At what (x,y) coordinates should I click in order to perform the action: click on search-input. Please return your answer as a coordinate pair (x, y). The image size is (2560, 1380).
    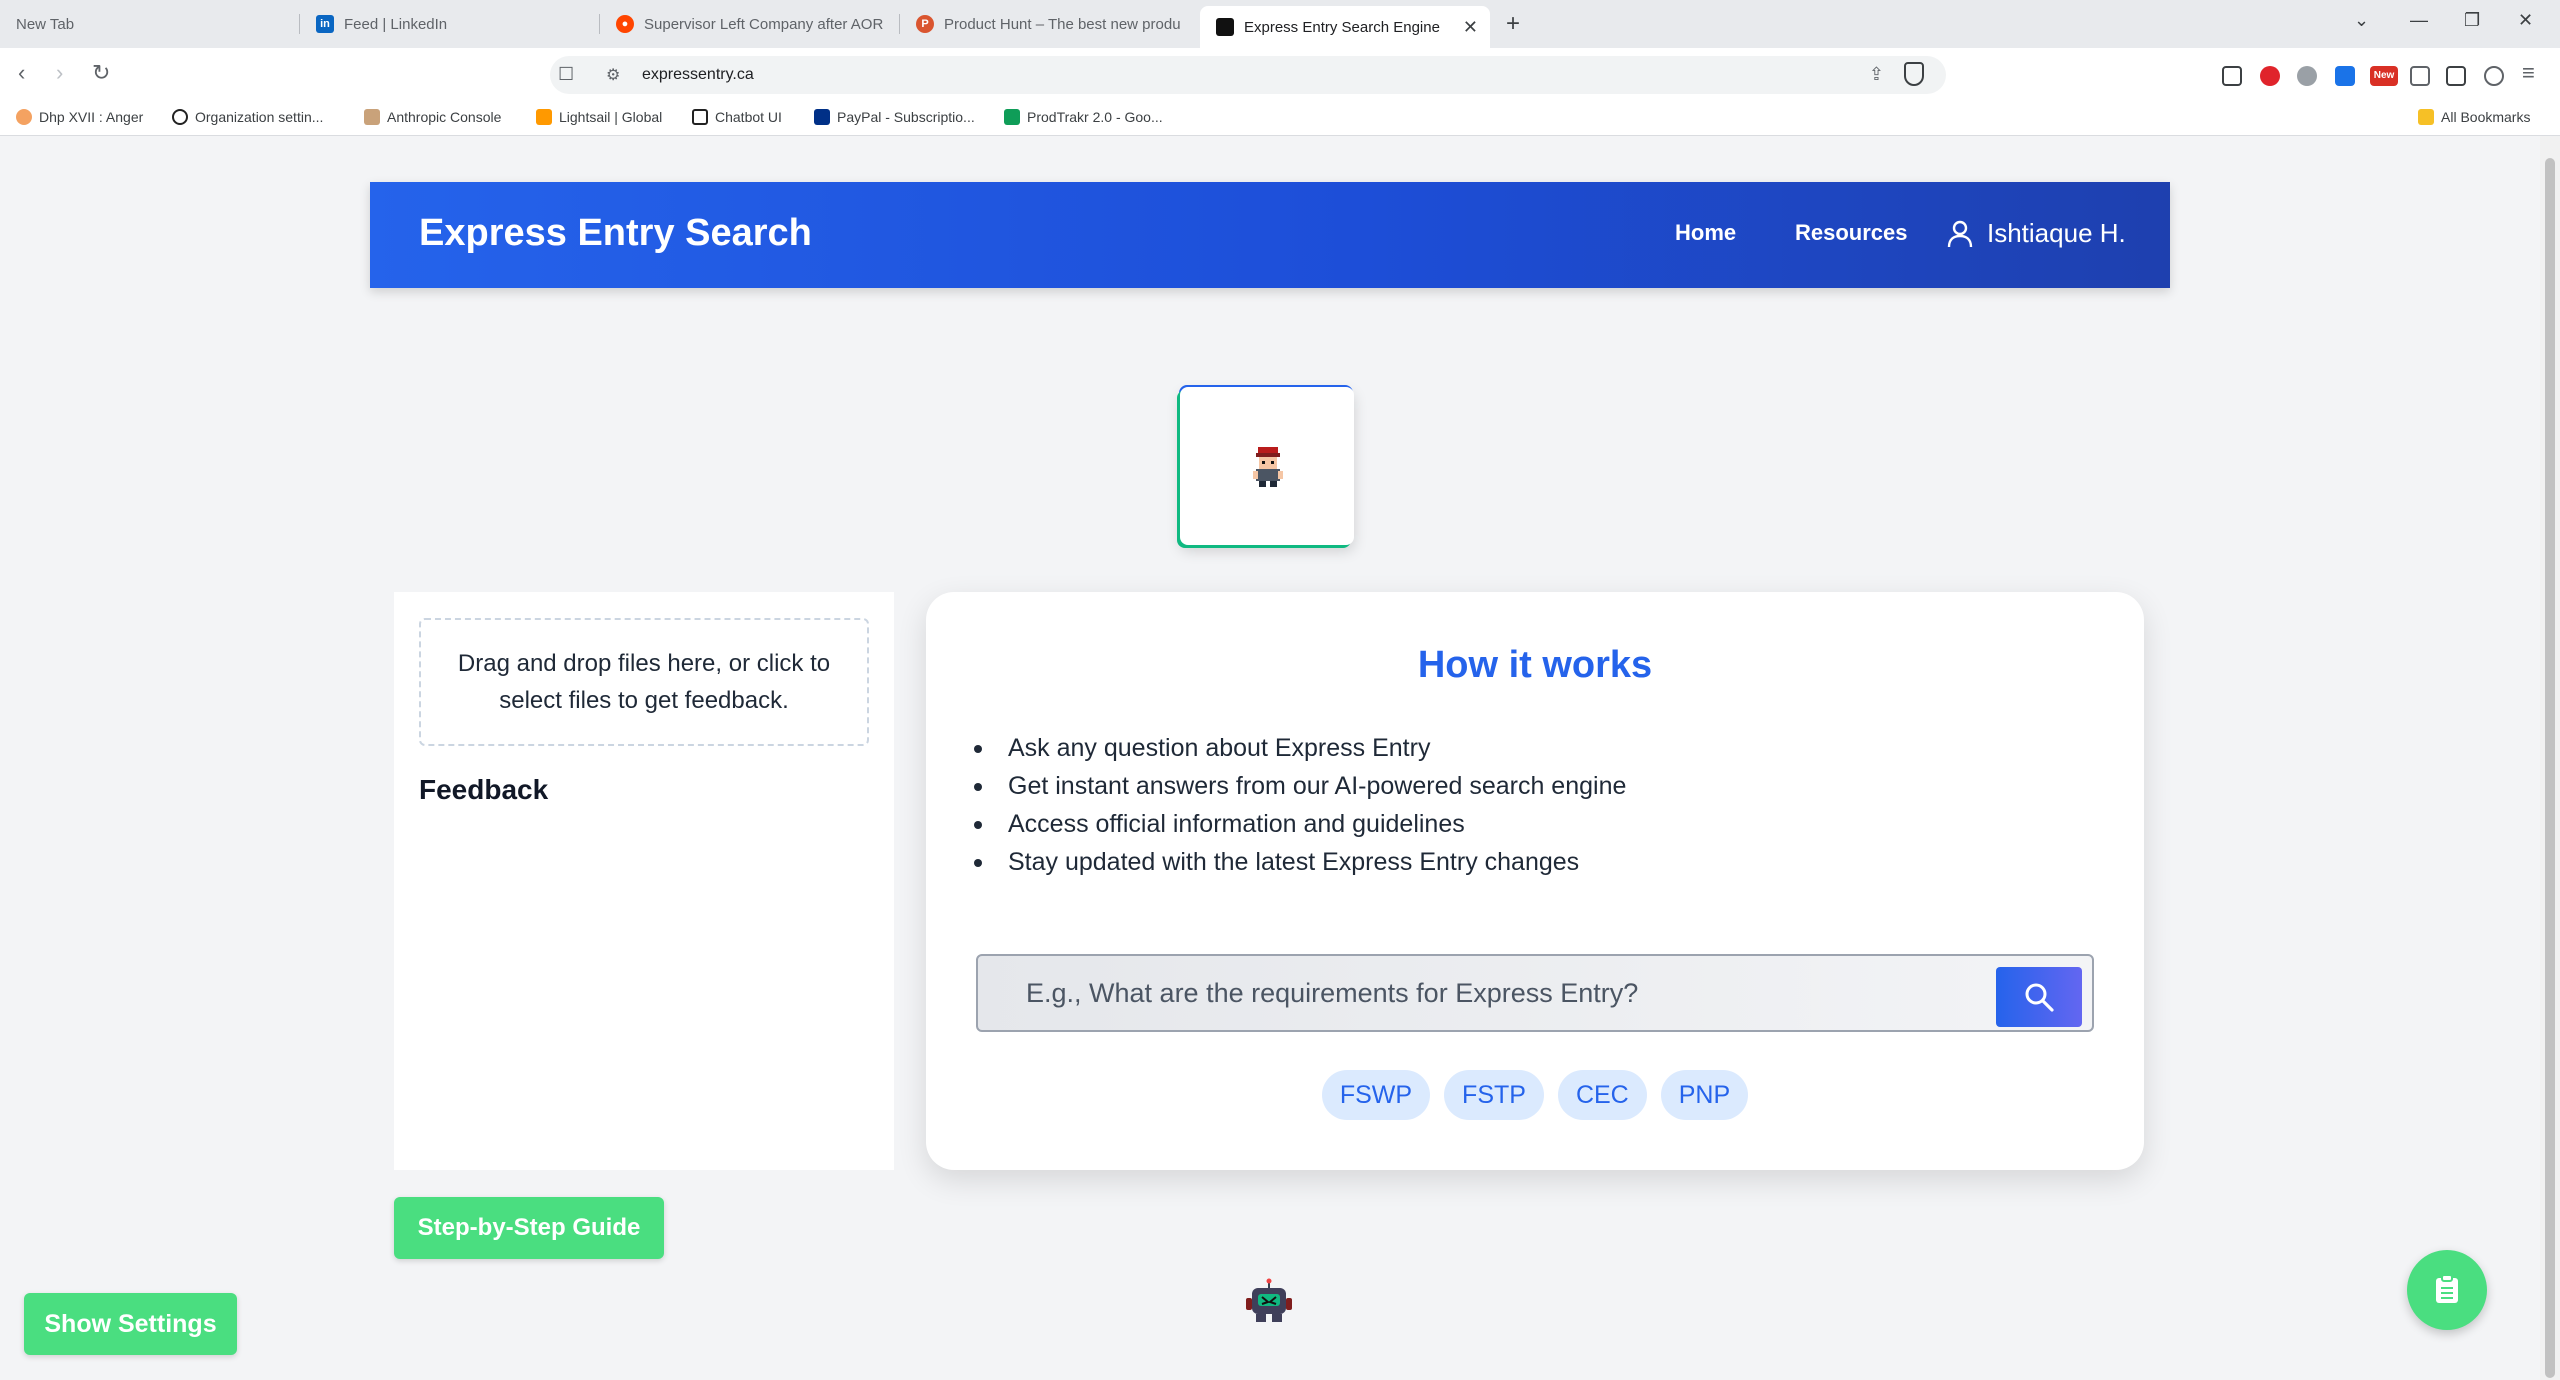
    Looking at the image, I should click on (1506, 993).